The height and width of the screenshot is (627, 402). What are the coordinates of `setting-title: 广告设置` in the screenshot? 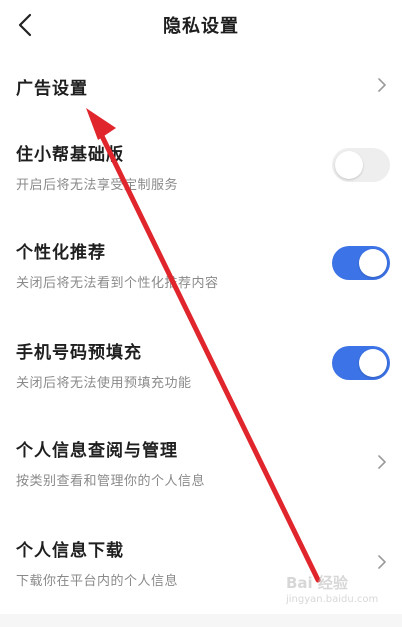 It's located at (52, 89).